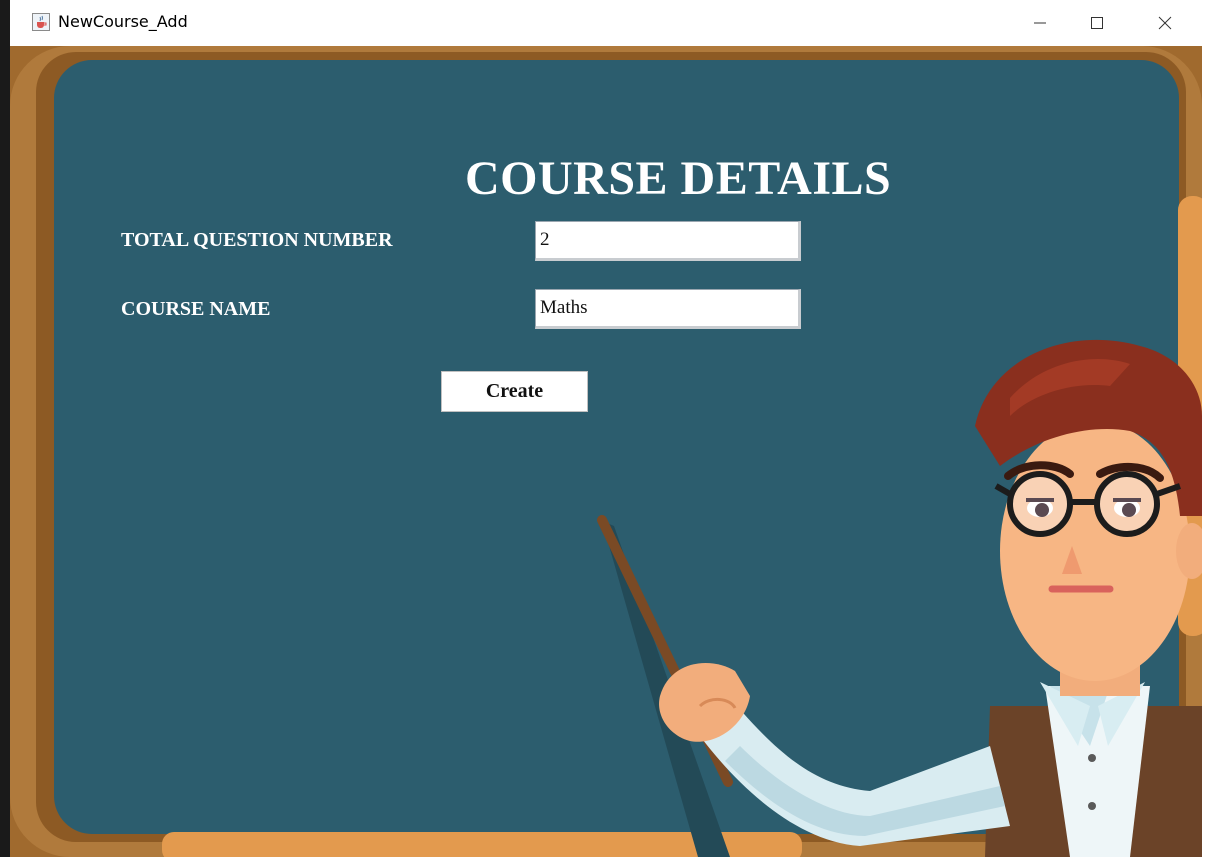 Image resolution: width=1210 pixels, height=857 pixels. Describe the element at coordinates (514, 391) in the screenshot. I see `create-button: Create` at that location.